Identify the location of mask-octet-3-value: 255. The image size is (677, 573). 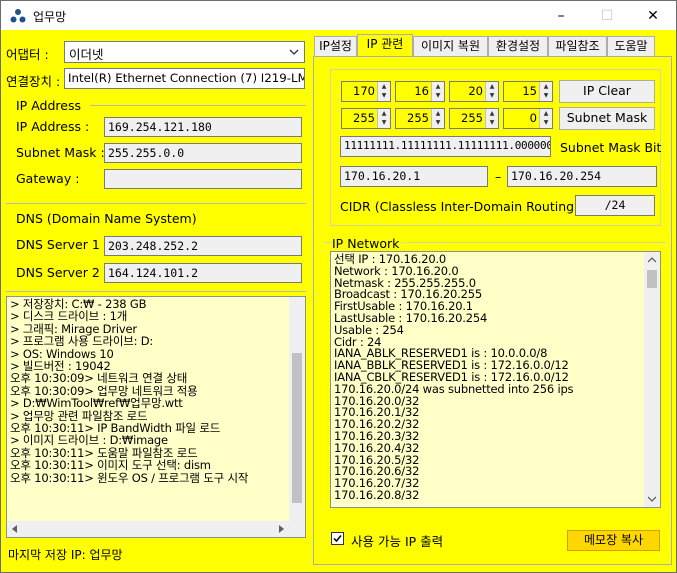
(472, 118).